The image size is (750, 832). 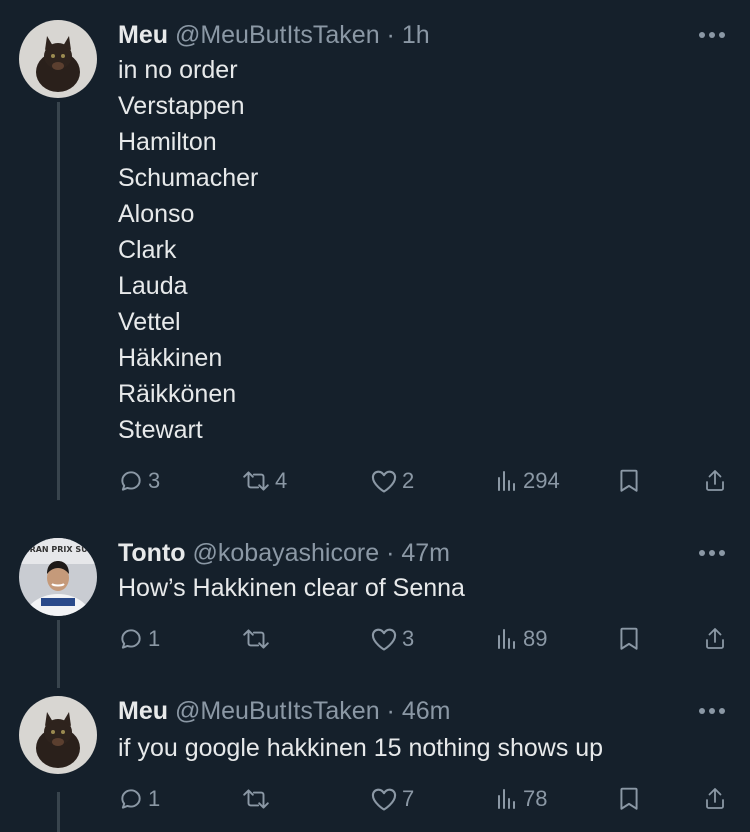 I want to click on tweet-header: Meu @MeuButItsTaken · 46m, so click(x=284, y=711).